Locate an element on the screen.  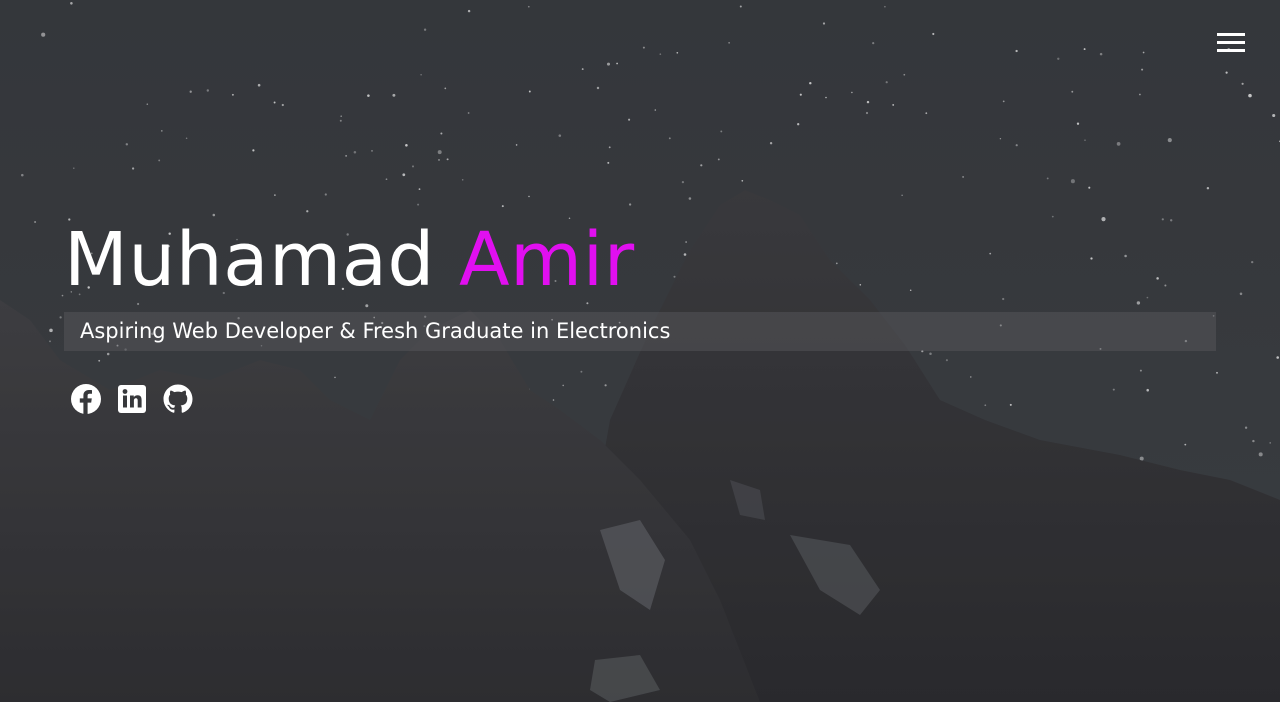
github-icon is located at coordinates (178, 399).